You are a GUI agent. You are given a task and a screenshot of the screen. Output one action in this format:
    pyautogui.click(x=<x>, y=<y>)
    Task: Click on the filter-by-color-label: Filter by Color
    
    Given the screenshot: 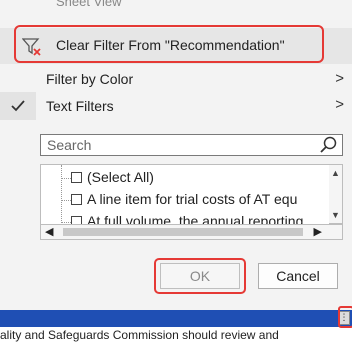 What is the action you would take?
    pyautogui.click(x=90, y=79)
    